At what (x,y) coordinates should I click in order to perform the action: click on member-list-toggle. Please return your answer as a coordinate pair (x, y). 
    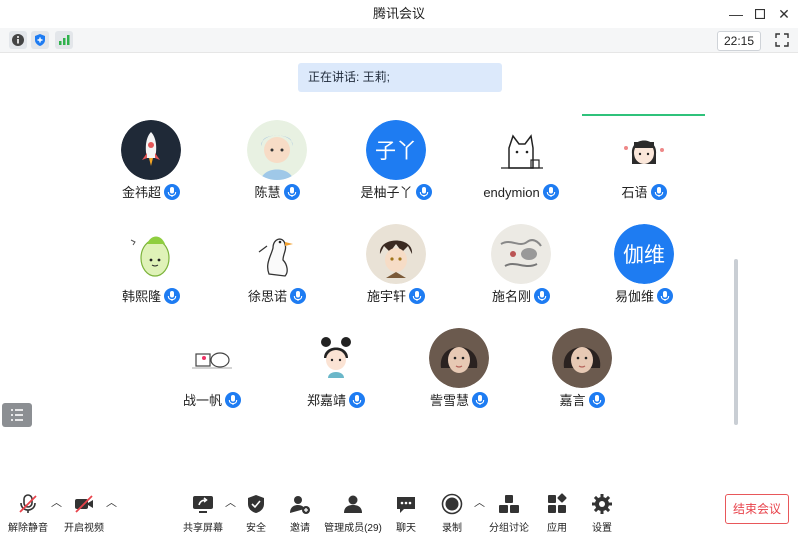
    Looking at the image, I should click on (17, 415).